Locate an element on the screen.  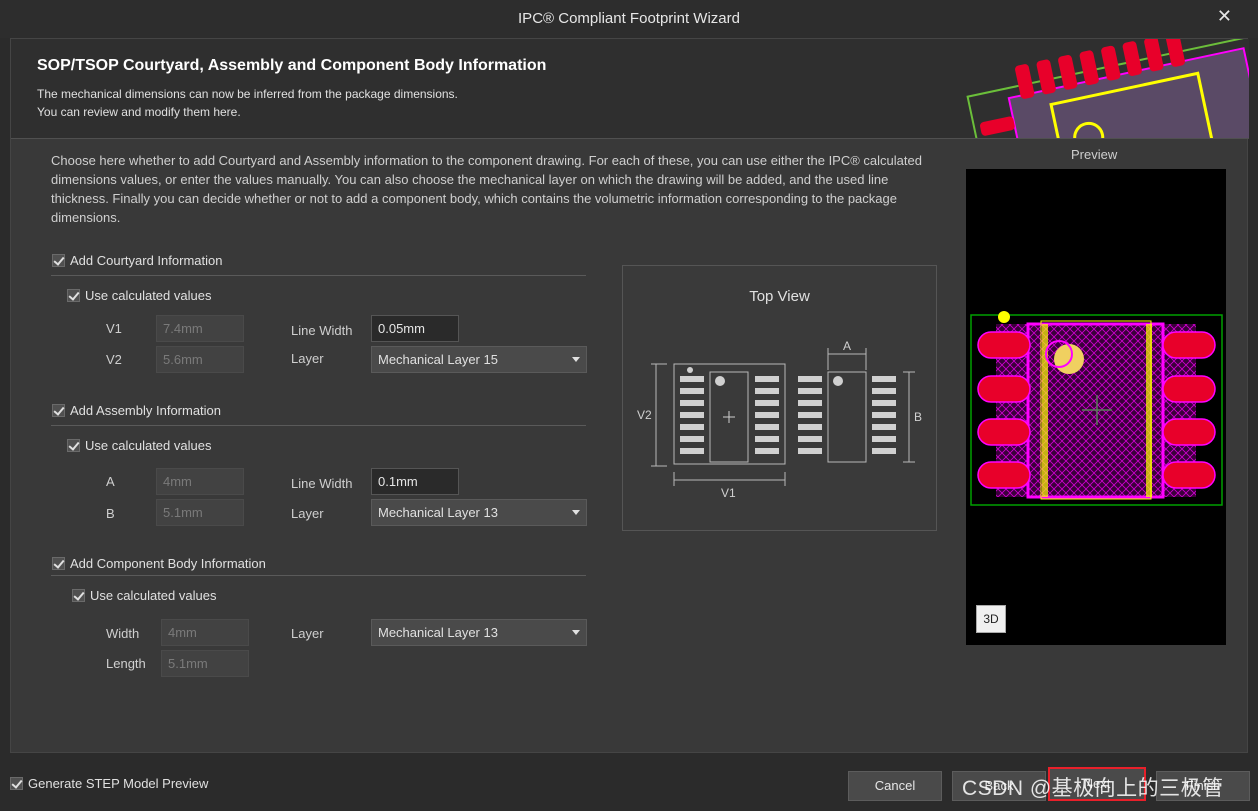
v2-label: V2 is located at coordinates (114, 359).